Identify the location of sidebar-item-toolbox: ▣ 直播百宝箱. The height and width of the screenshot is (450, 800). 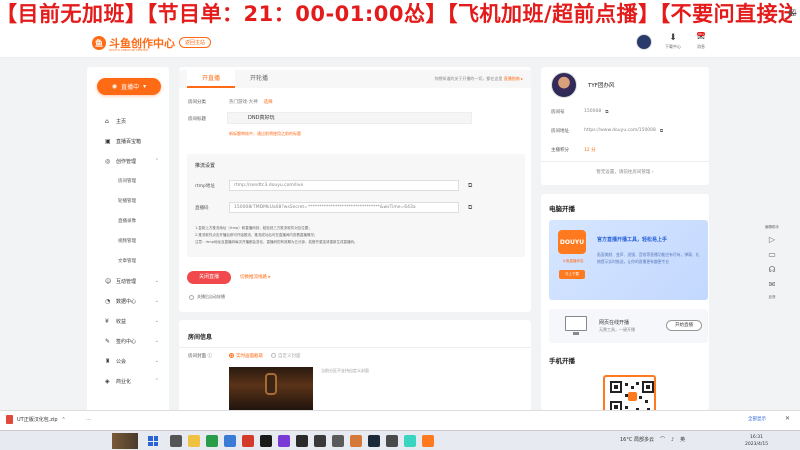
(135, 141).